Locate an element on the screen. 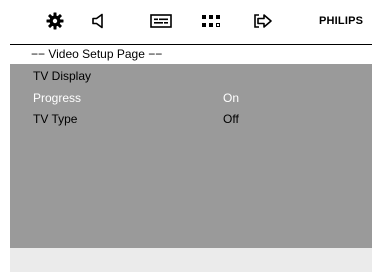  menu-item-progress: Progress is located at coordinates (57, 98).